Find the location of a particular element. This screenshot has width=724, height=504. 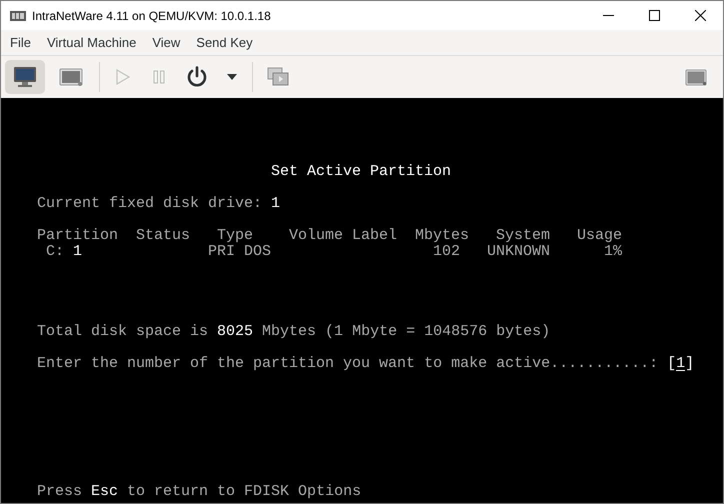

monitor-icon is located at coordinates (25, 77).